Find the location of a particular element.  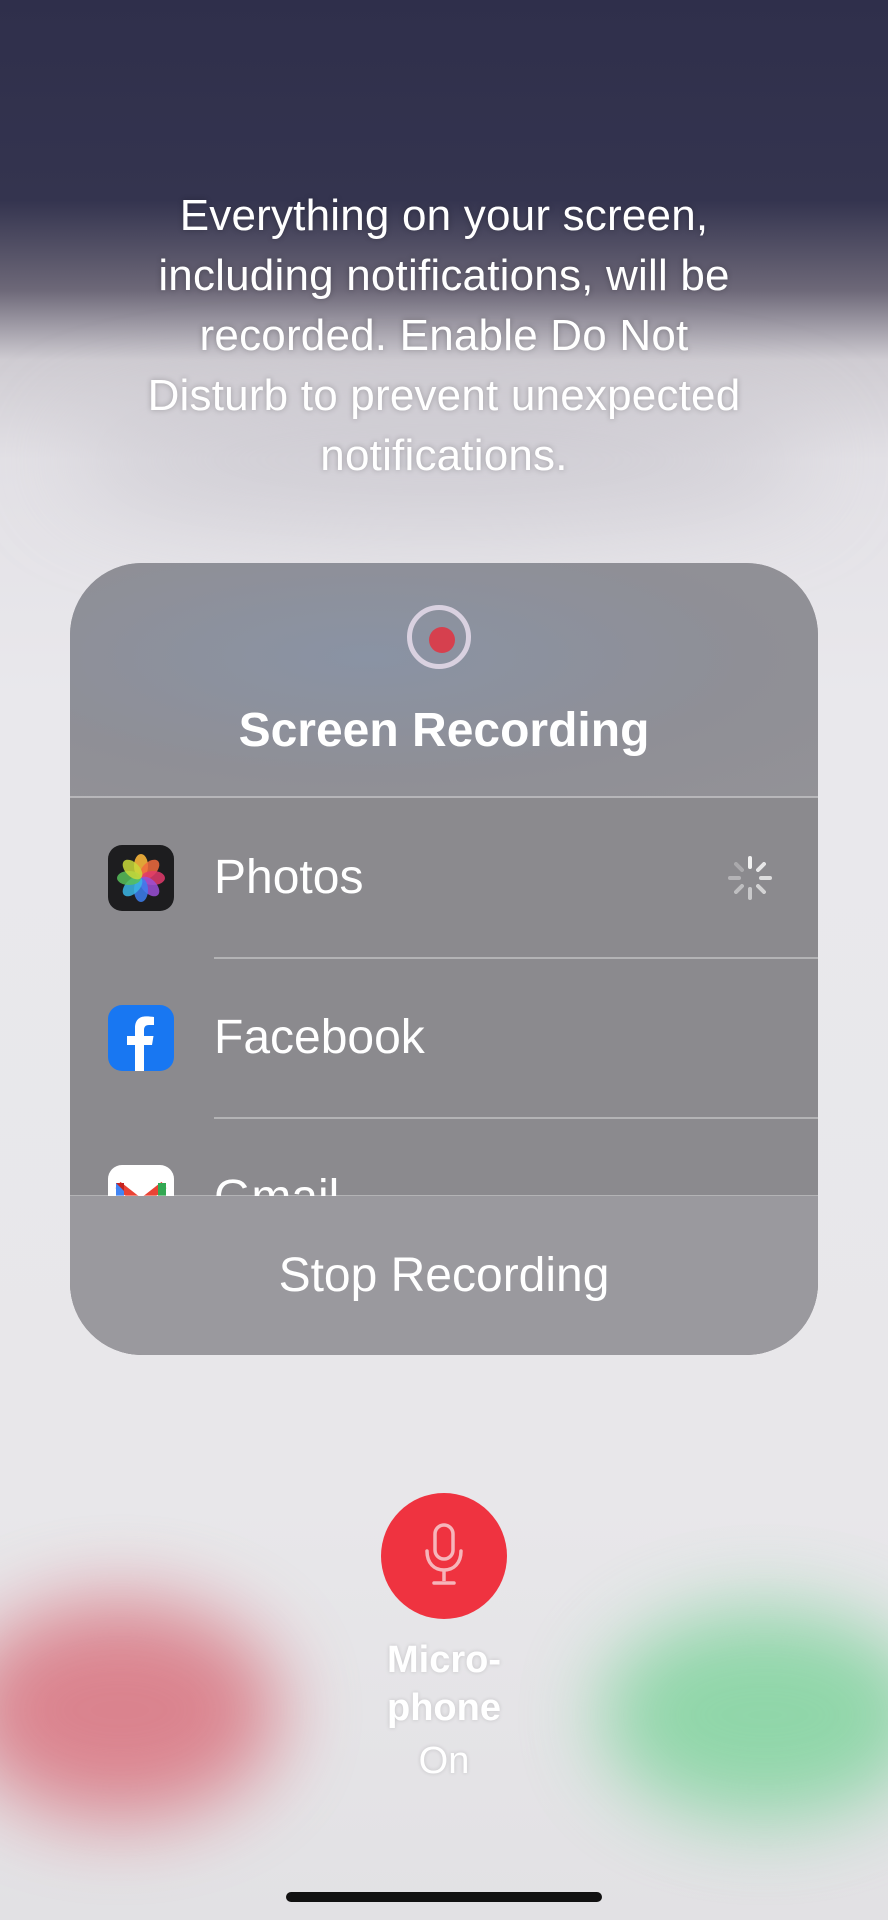

stop-recording-button: Stop Recording is located at coordinates (444, 1275).